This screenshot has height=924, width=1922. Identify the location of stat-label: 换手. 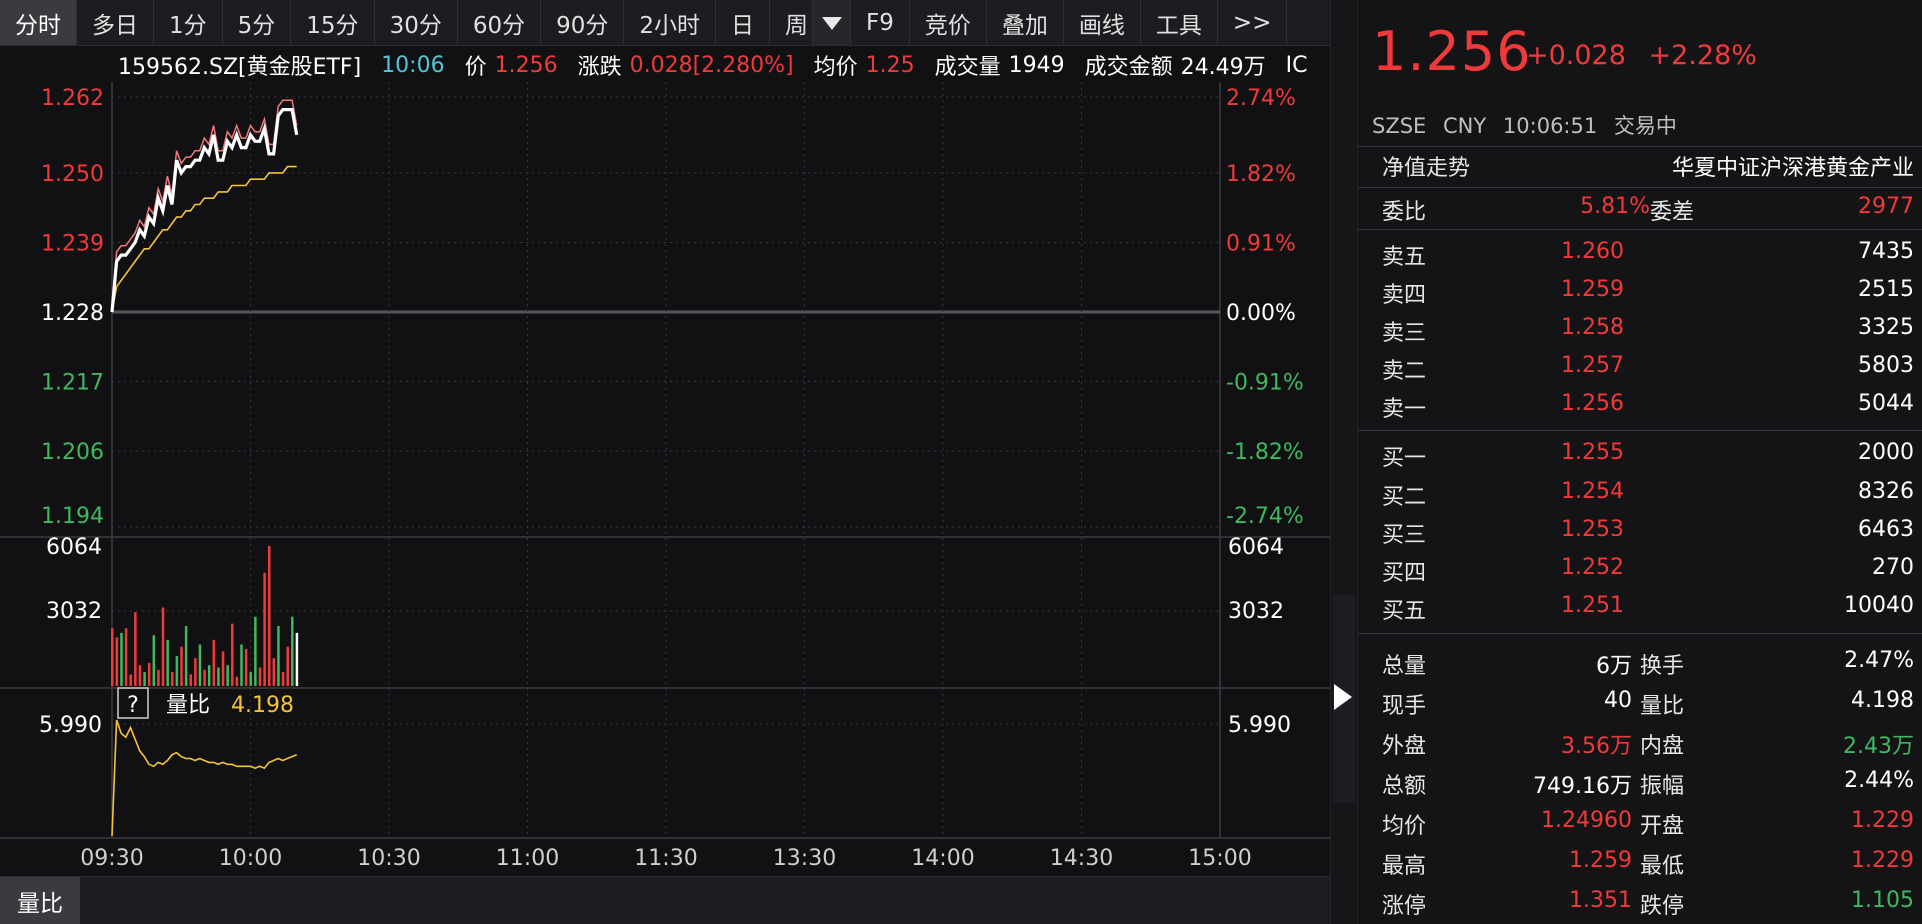
(1662, 666).